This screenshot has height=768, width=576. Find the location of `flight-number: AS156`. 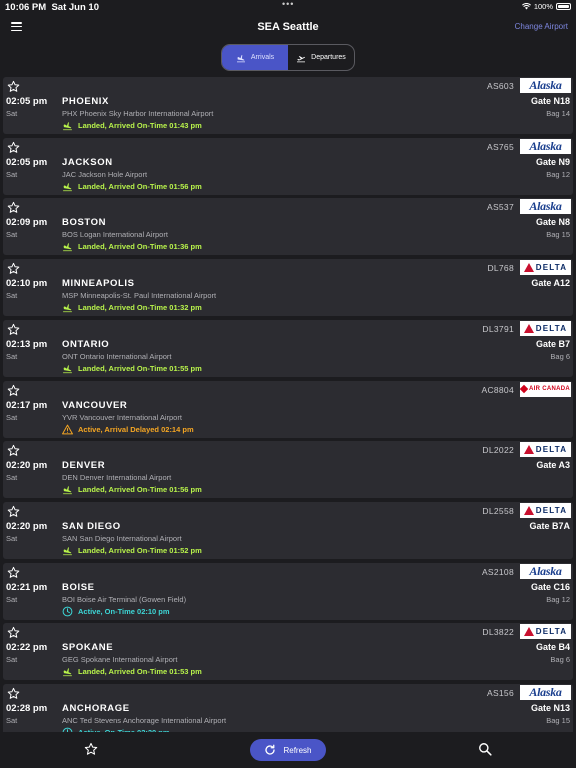

flight-number: AS156 is located at coordinates (500, 693).